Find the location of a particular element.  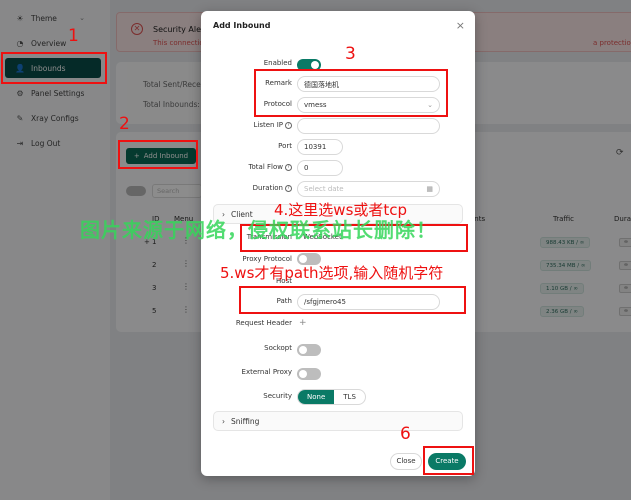

duration-row: Duration? Select date ▦ is located at coordinates (338, 189).